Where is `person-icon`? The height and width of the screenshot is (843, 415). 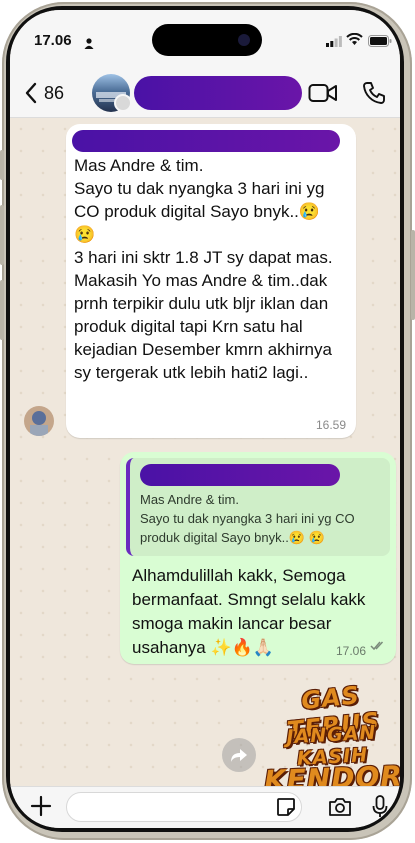 person-icon is located at coordinates (89, 45).